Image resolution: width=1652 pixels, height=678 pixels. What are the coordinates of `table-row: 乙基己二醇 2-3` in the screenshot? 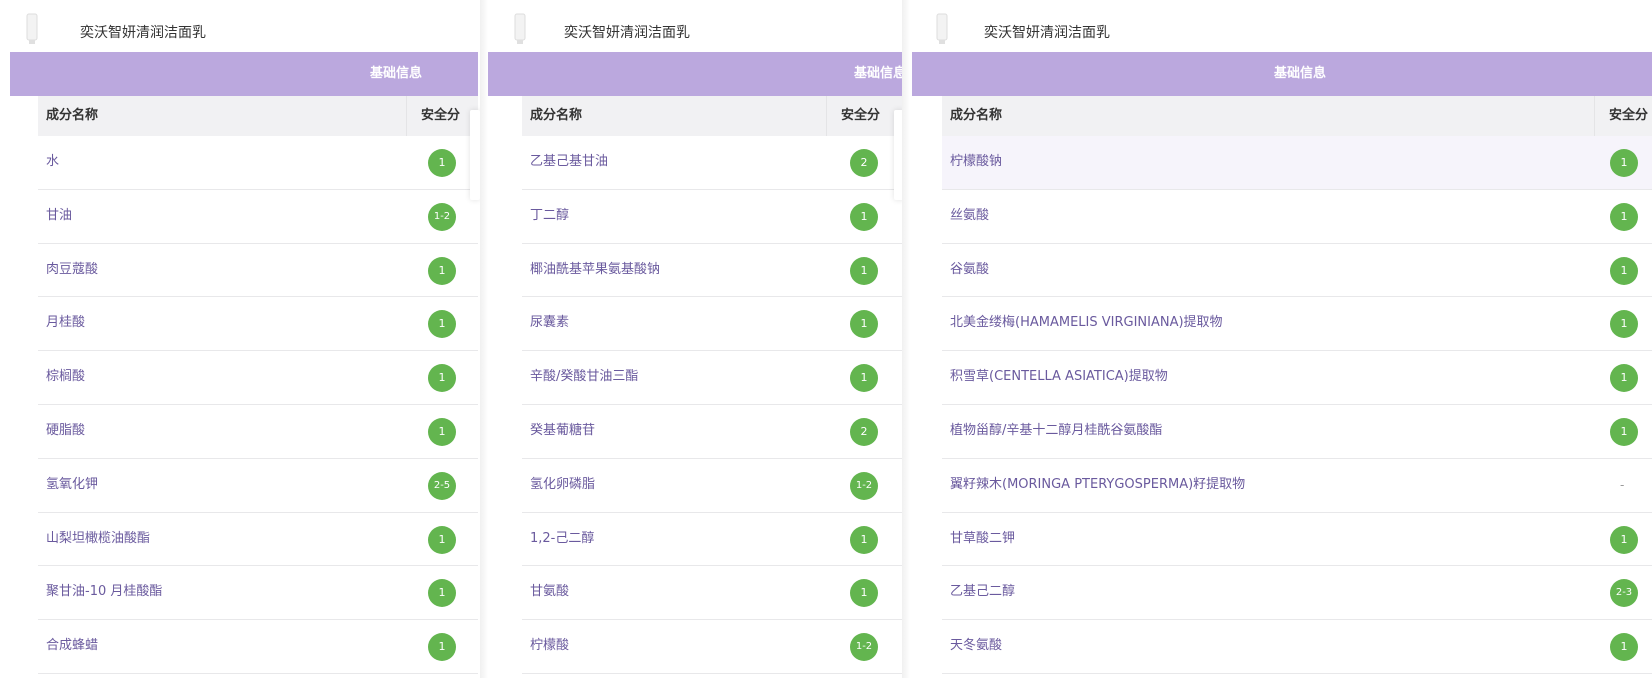 It's located at (1297, 593).